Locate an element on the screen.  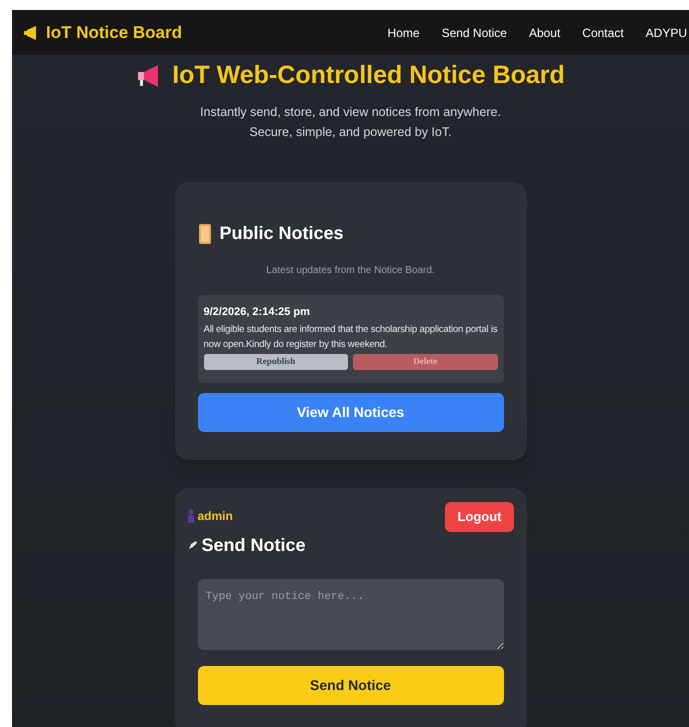
send-notice-button: Send Notice is located at coordinates (351, 685).